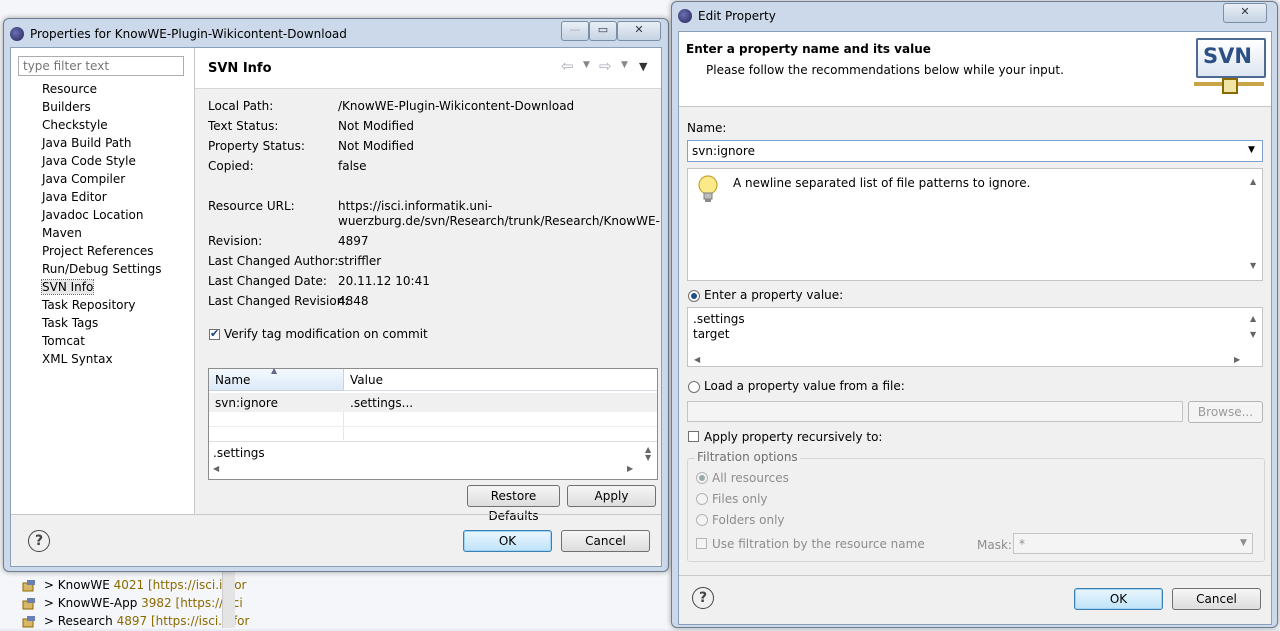 Image resolution: width=1280 pixels, height=631 pixels. What do you see at coordinates (701, 543) in the screenshot?
I see `use-filtration-checkbox` at bounding box center [701, 543].